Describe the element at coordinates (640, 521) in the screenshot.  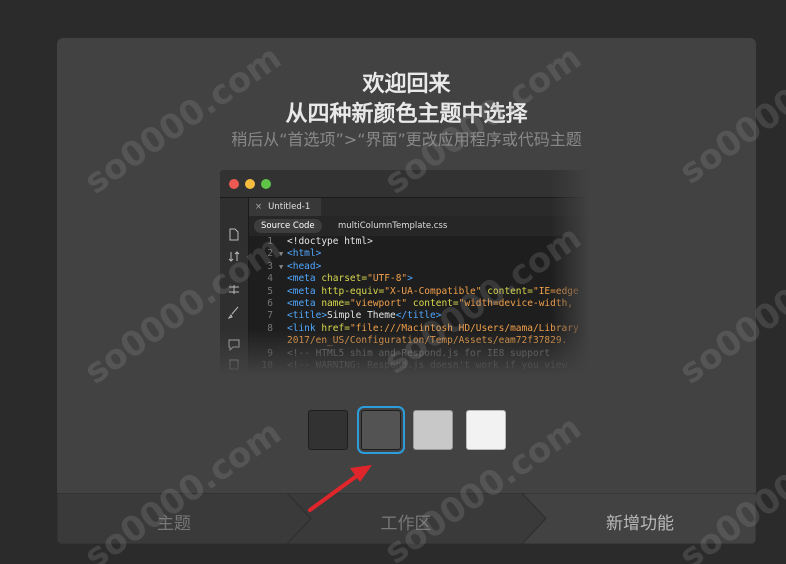
I see `step-whats-new: 新增功能` at that location.